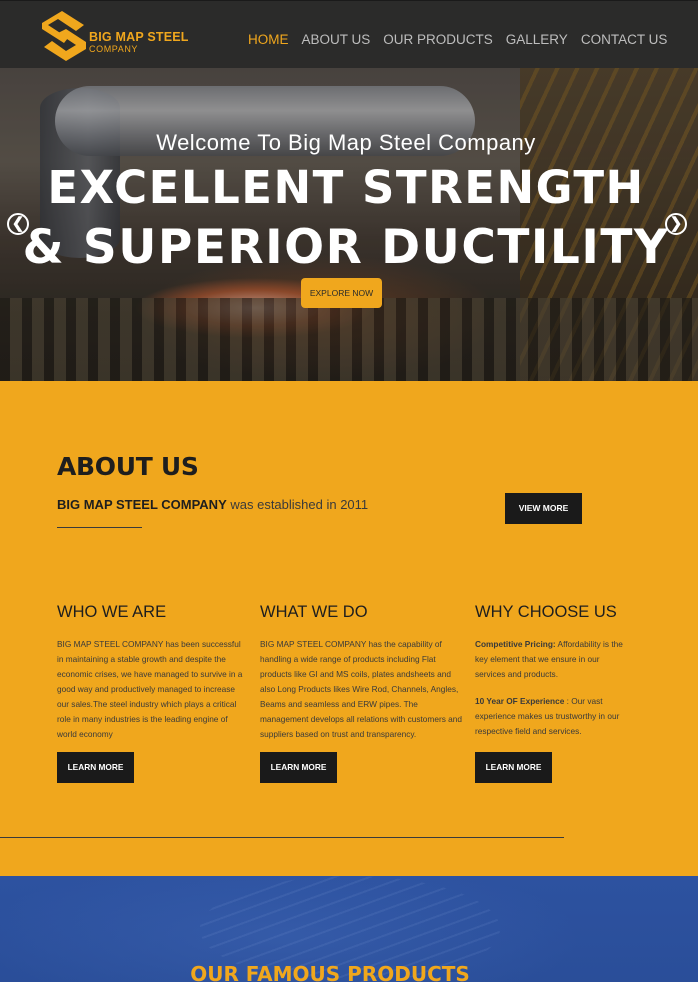 The width and height of the screenshot is (698, 982). What do you see at coordinates (114, 49) in the screenshot?
I see `brand-sub: COMPANY` at bounding box center [114, 49].